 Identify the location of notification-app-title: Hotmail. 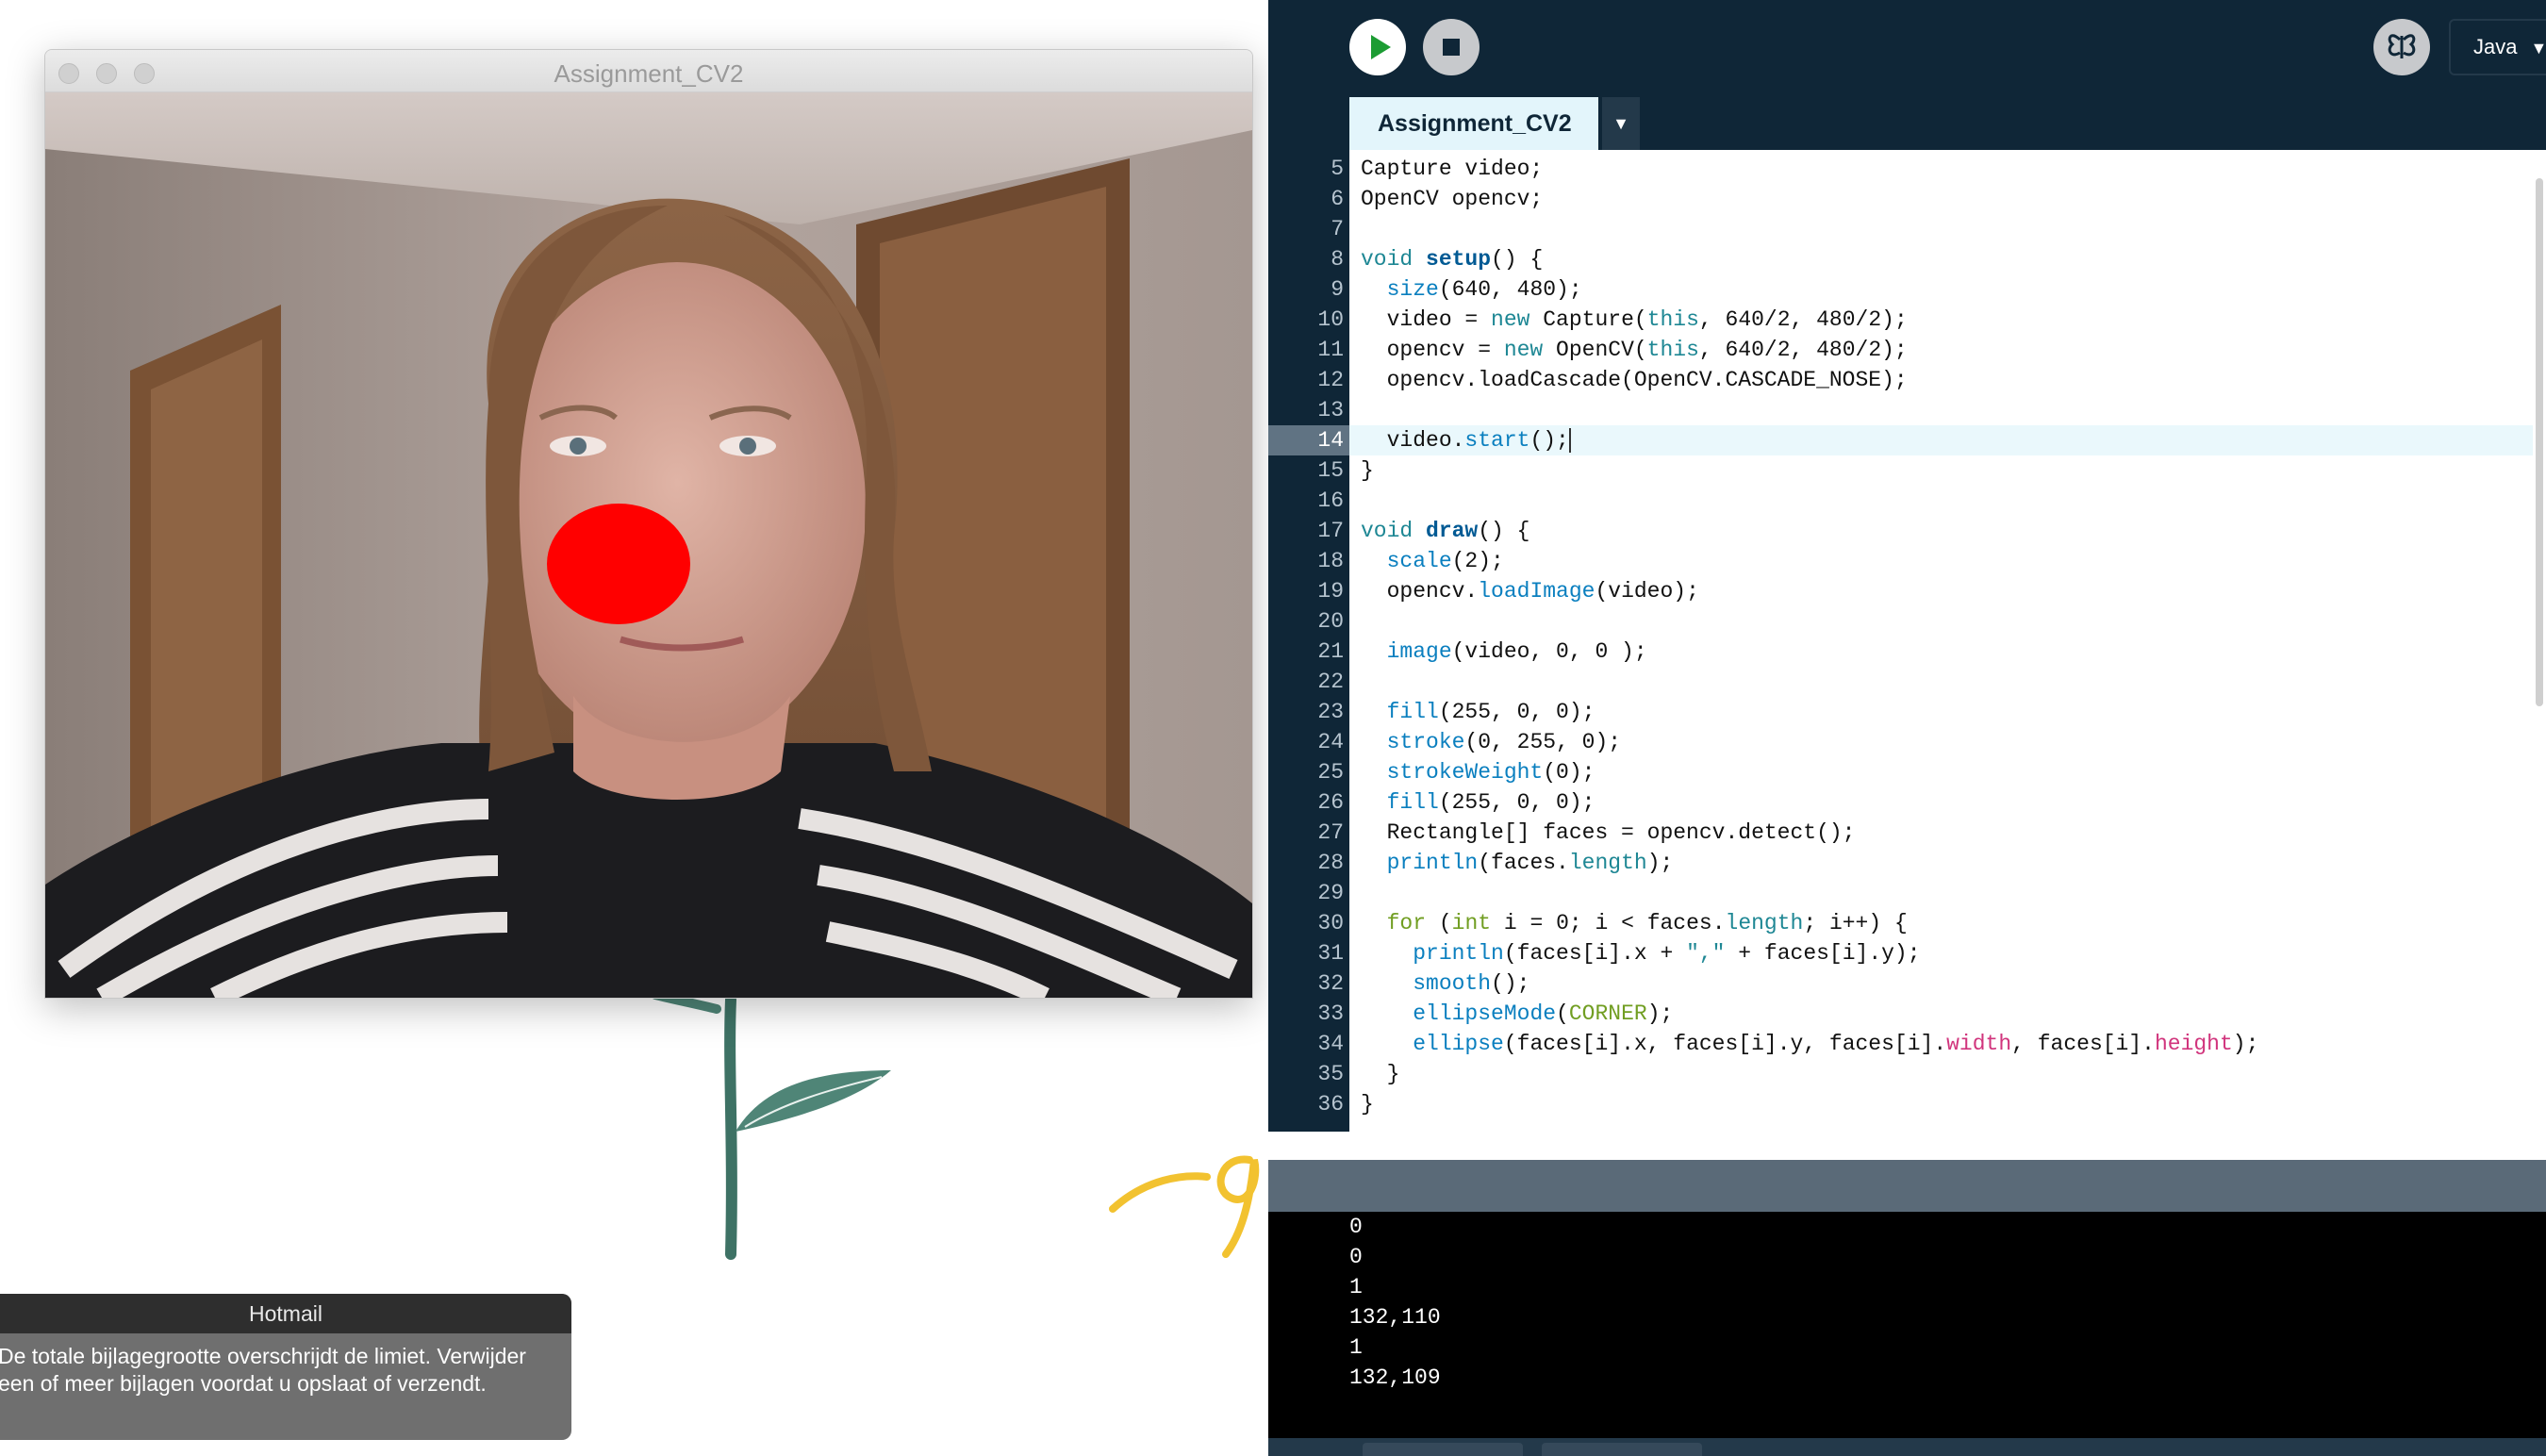
(285, 1313).